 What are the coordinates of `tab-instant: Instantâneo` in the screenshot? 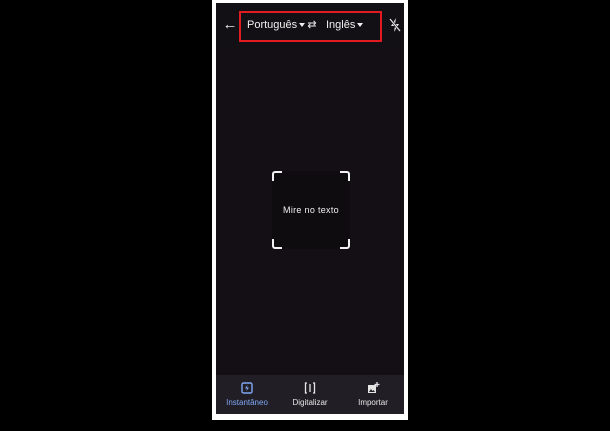 It's located at (247, 397).